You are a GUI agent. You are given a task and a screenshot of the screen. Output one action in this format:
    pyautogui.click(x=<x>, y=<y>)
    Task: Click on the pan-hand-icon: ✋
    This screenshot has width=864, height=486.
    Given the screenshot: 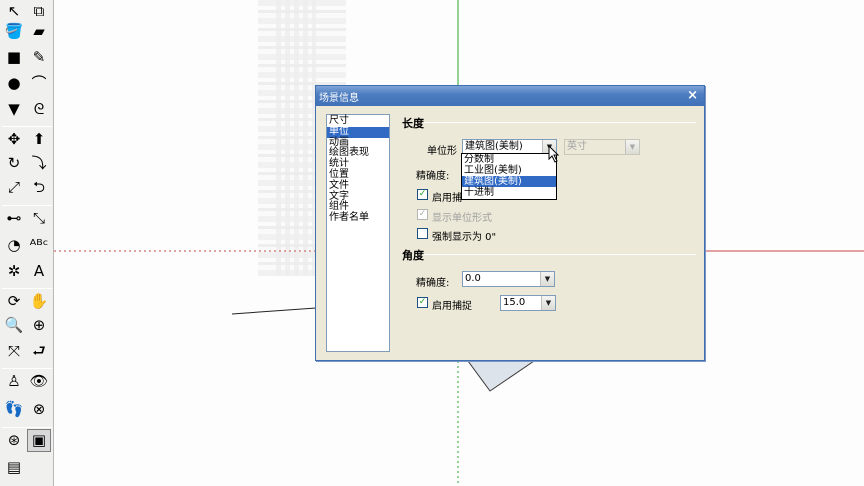 What is the action you would take?
    pyautogui.click(x=39, y=301)
    